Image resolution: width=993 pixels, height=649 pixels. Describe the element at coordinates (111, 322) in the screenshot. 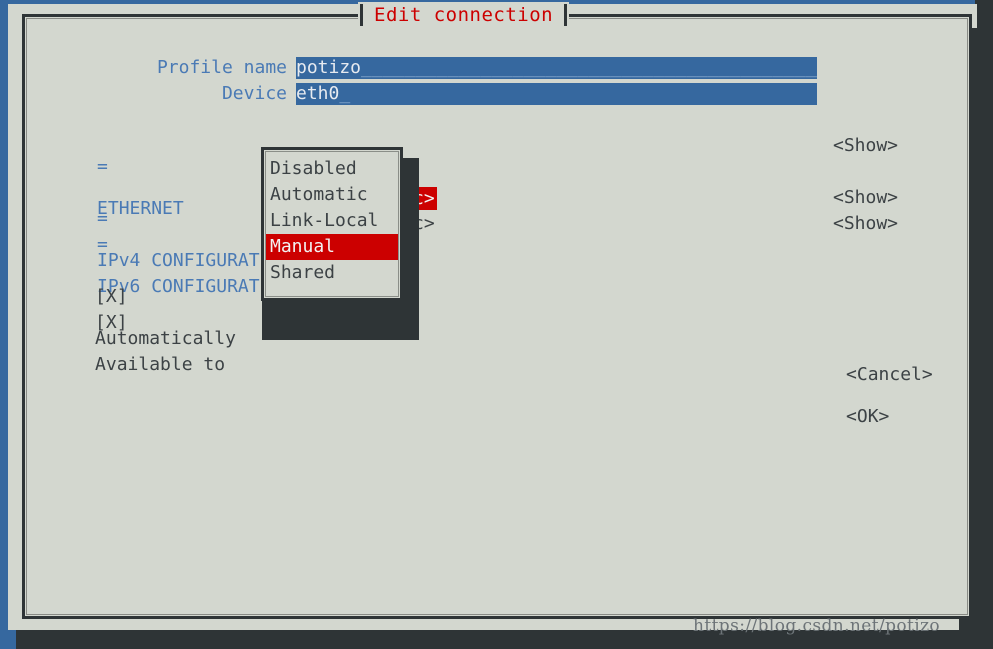

I see `checkbox-available-to-box: [X]` at that location.